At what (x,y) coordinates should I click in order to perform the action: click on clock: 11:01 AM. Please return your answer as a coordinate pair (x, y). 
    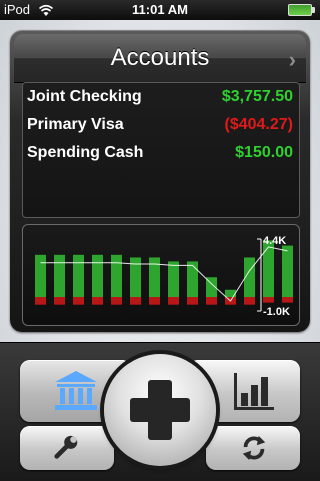
    Looking at the image, I should click on (160, 9).